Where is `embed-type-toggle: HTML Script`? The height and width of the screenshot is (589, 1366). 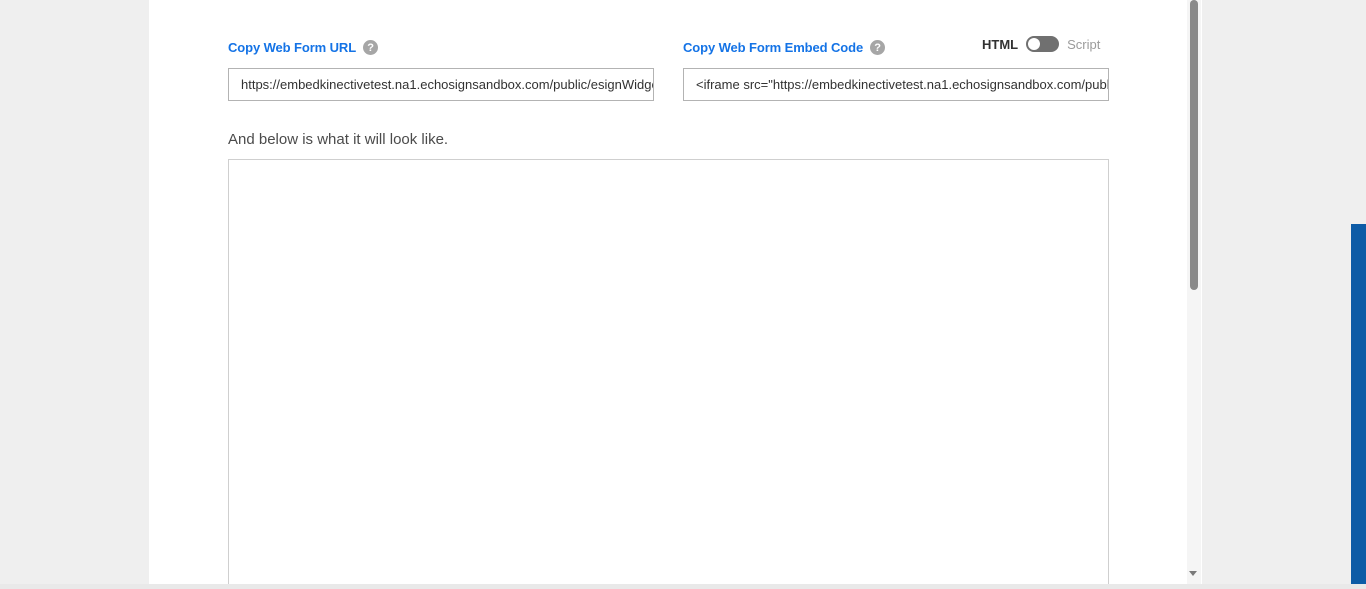 embed-type-toggle: HTML Script is located at coordinates (1041, 44).